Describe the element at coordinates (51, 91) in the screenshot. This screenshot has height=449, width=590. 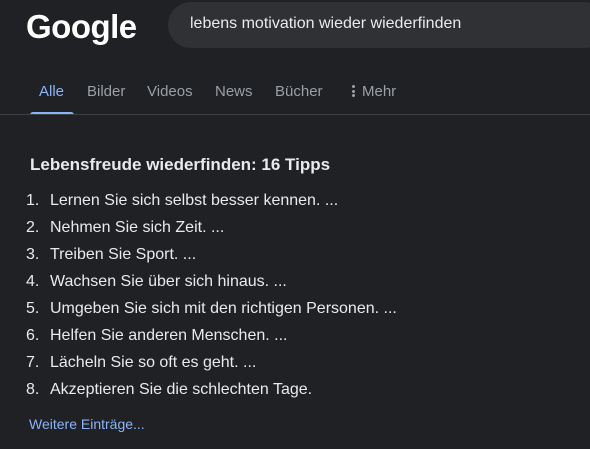
I see `tab-alle: Alle` at that location.